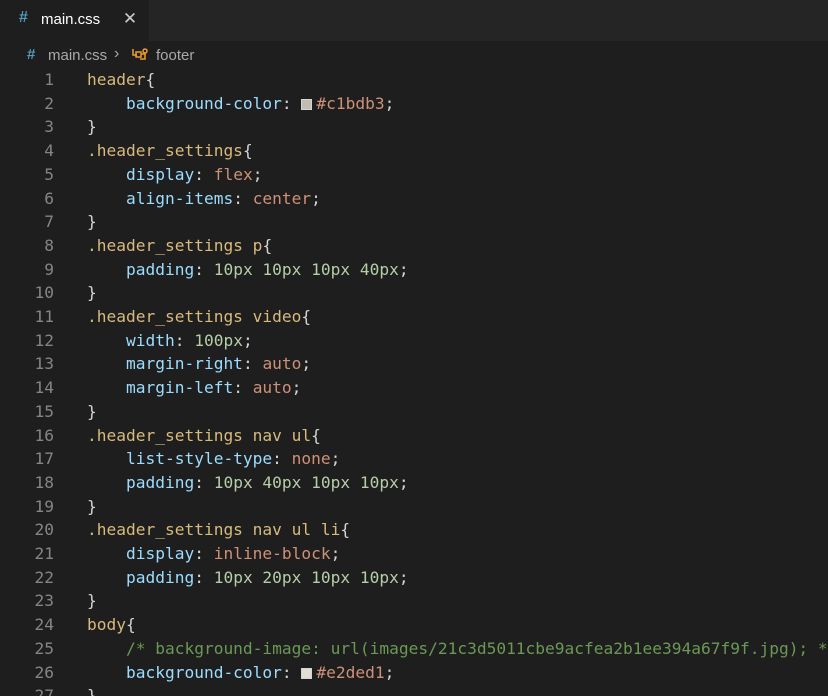 The width and height of the screenshot is (828, 696). Describe the element at coordinates (160, 198) in the screenshot. I see `code-token: align-items` at that location.